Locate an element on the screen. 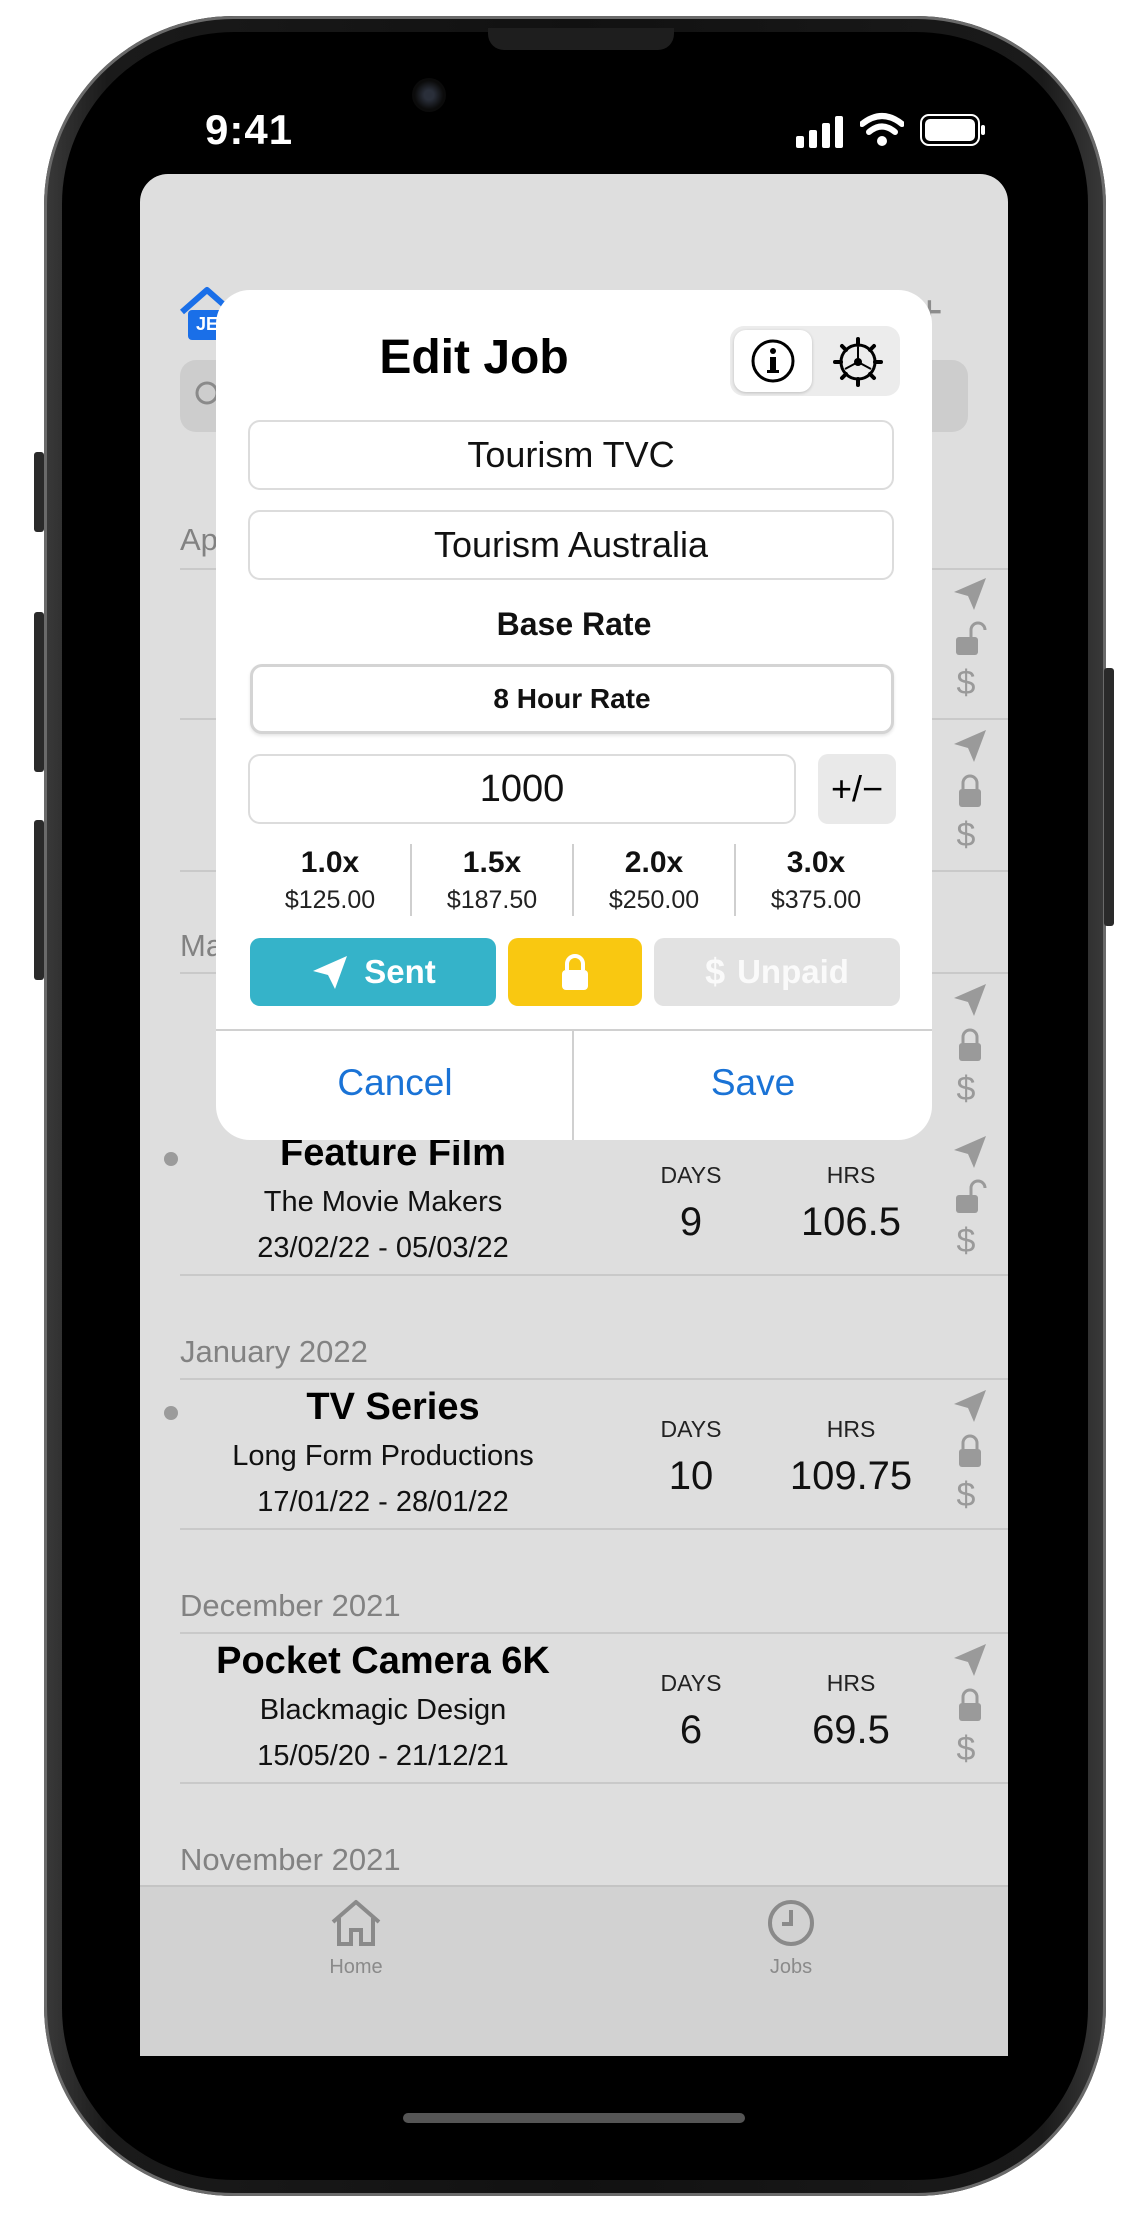 This screenshot has height=2214, width=1148. unpaid-label: Unpaid is located at coordinates (793, 971).